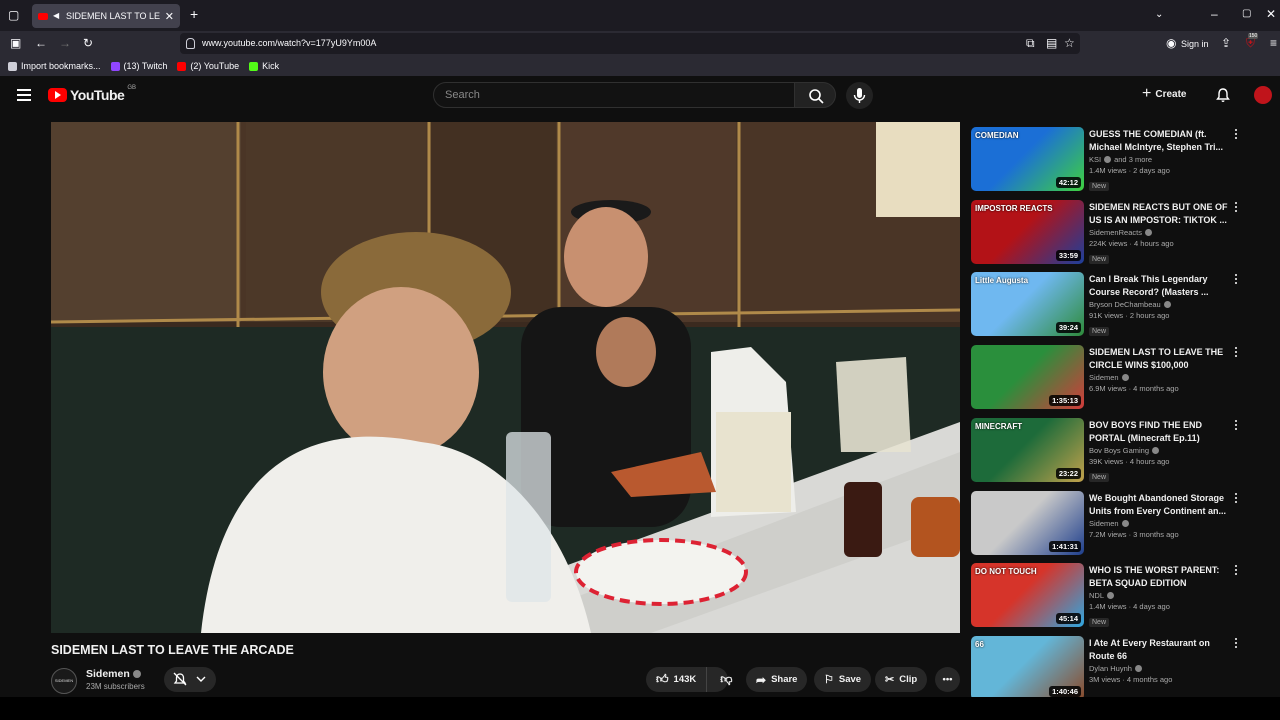 The width and height of the screenshot is (1280, 720). I want to click on bookmark-star-icon: ☆, so click(1069, 43).